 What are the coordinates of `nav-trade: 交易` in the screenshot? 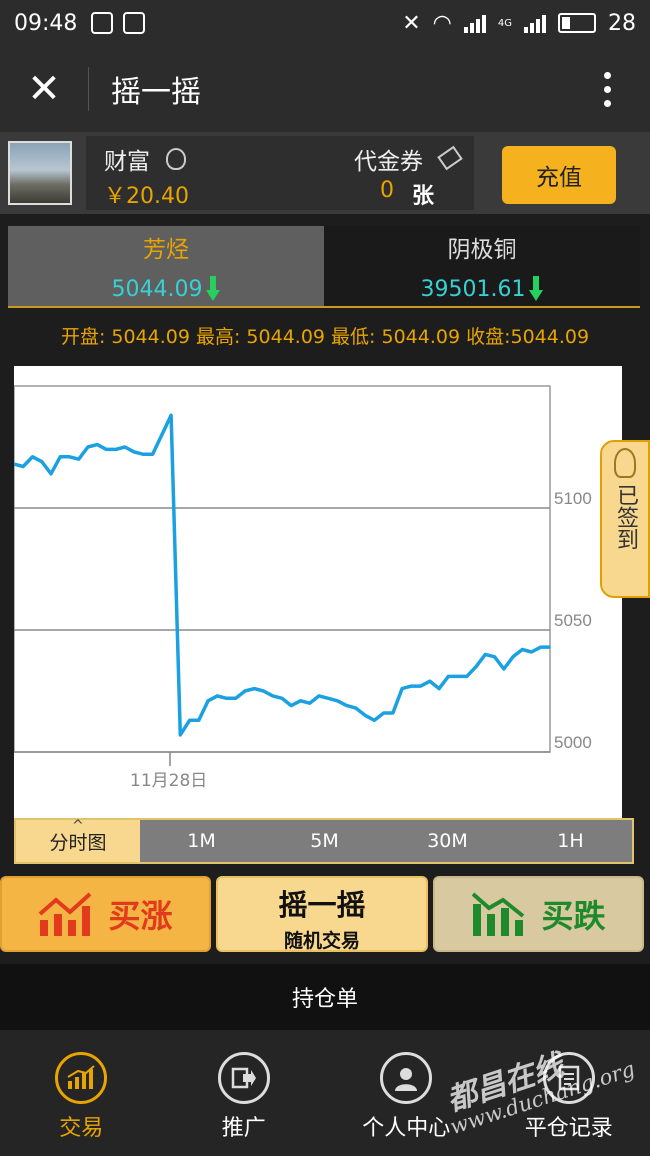 It's located at (81, 1093).